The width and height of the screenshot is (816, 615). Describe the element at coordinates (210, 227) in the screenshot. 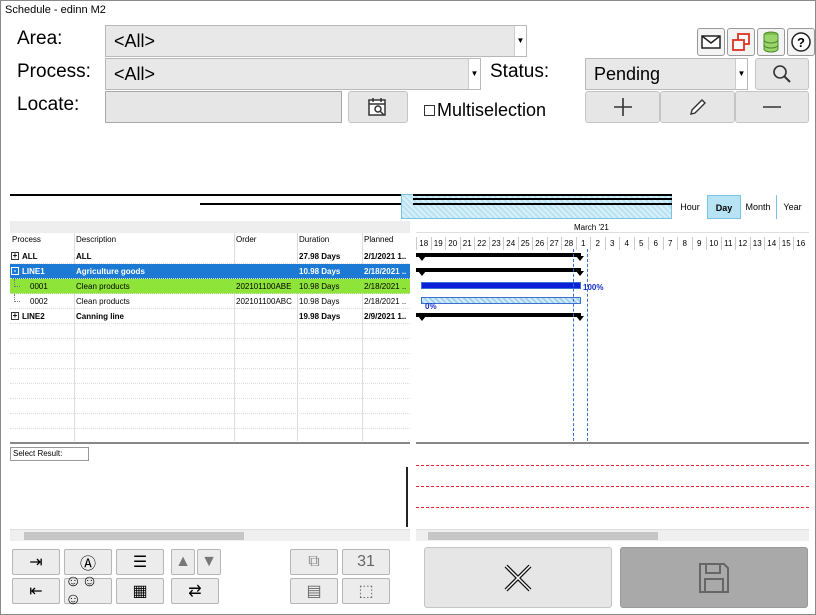

I see `grid-top-band` at that location.